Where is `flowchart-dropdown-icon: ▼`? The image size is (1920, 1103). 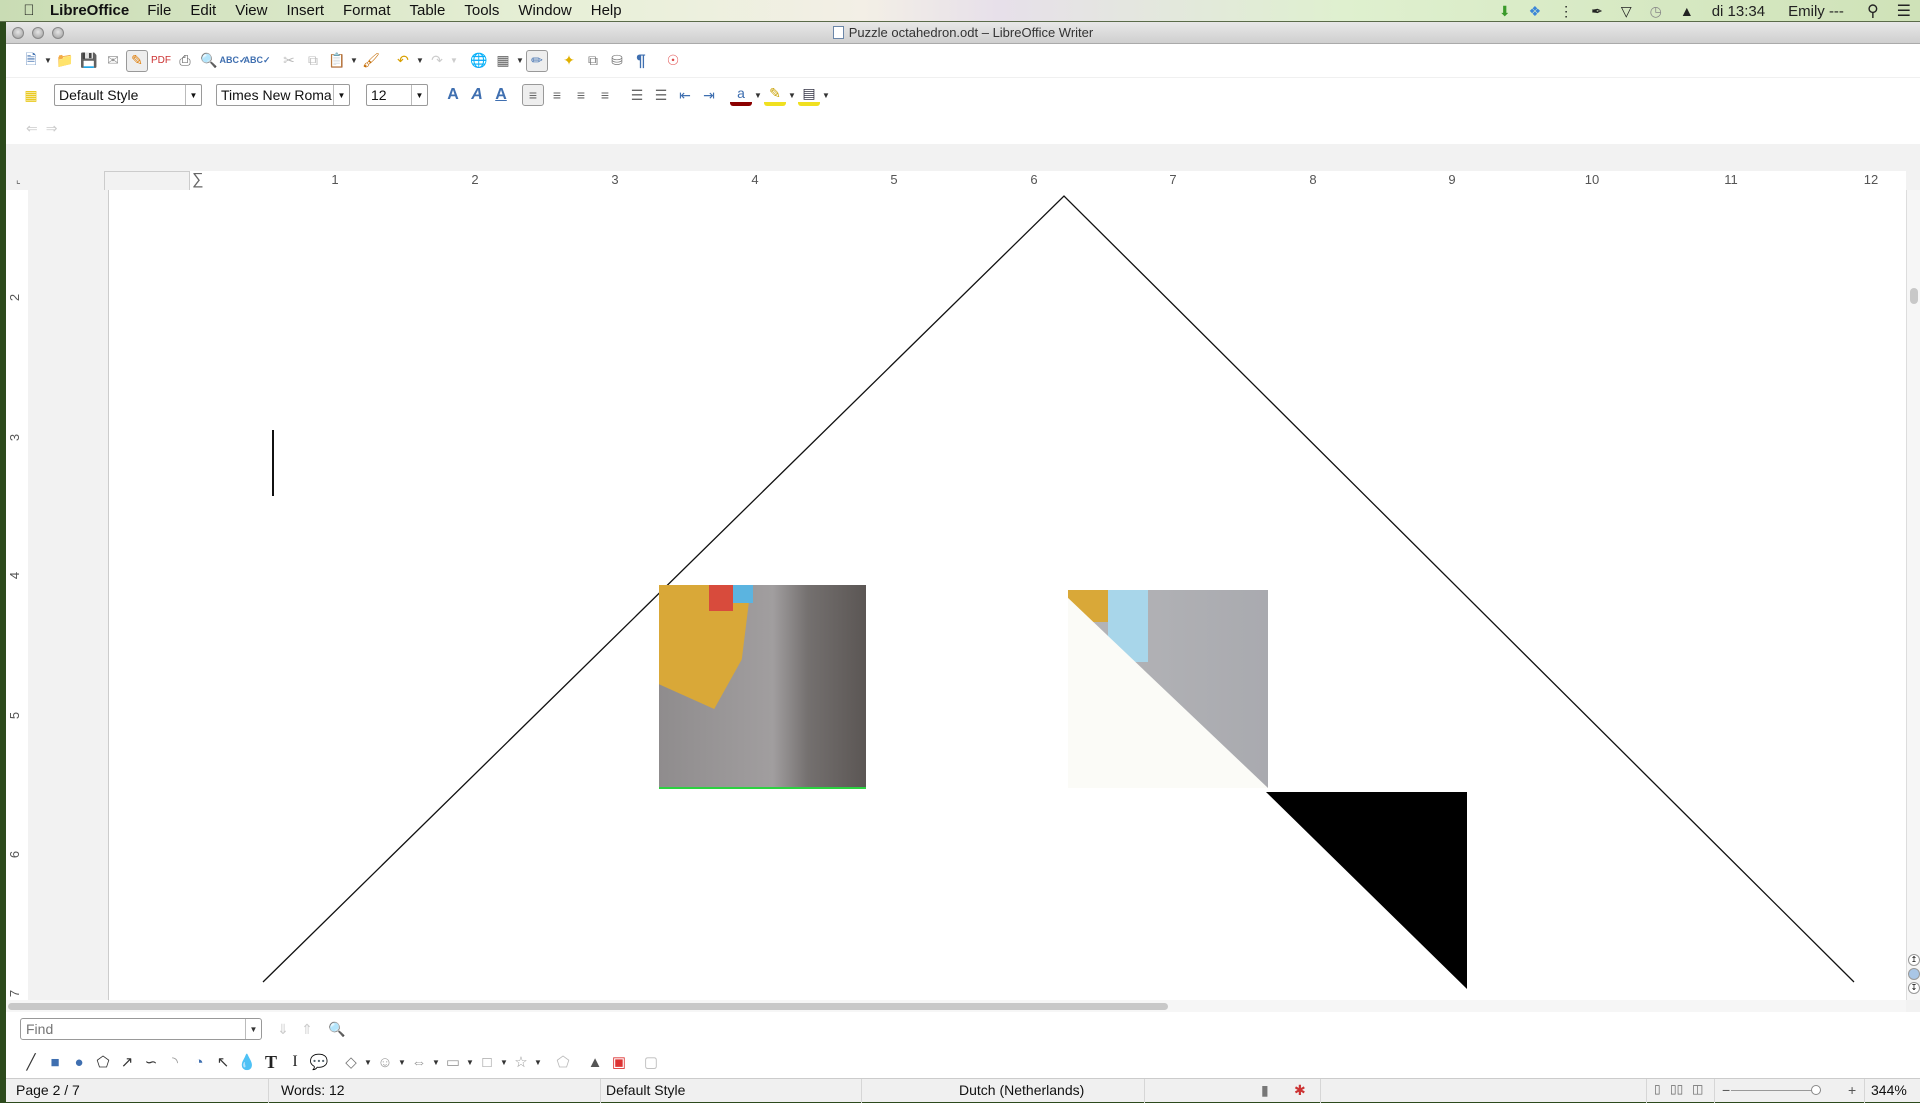 flowchart-dropdown-icon: ▼ is located at coordinates (470, 1062).